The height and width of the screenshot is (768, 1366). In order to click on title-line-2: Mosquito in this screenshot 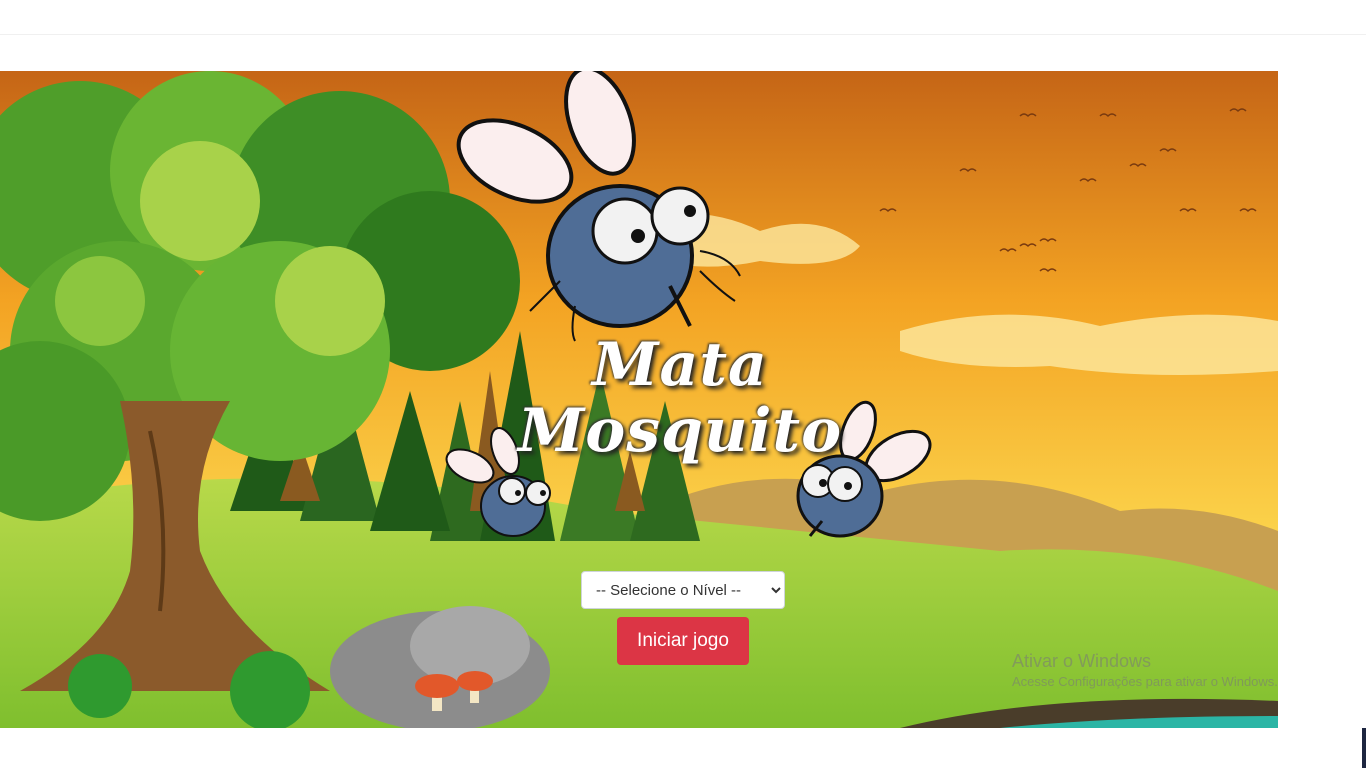, I will do `click(680, 431)`.